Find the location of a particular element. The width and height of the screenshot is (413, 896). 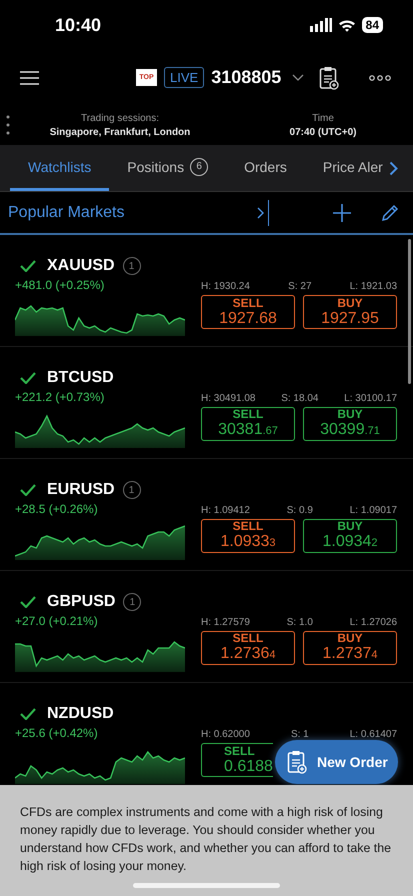

low-price: L: 1921.03 is located at coordinates (373, 286).